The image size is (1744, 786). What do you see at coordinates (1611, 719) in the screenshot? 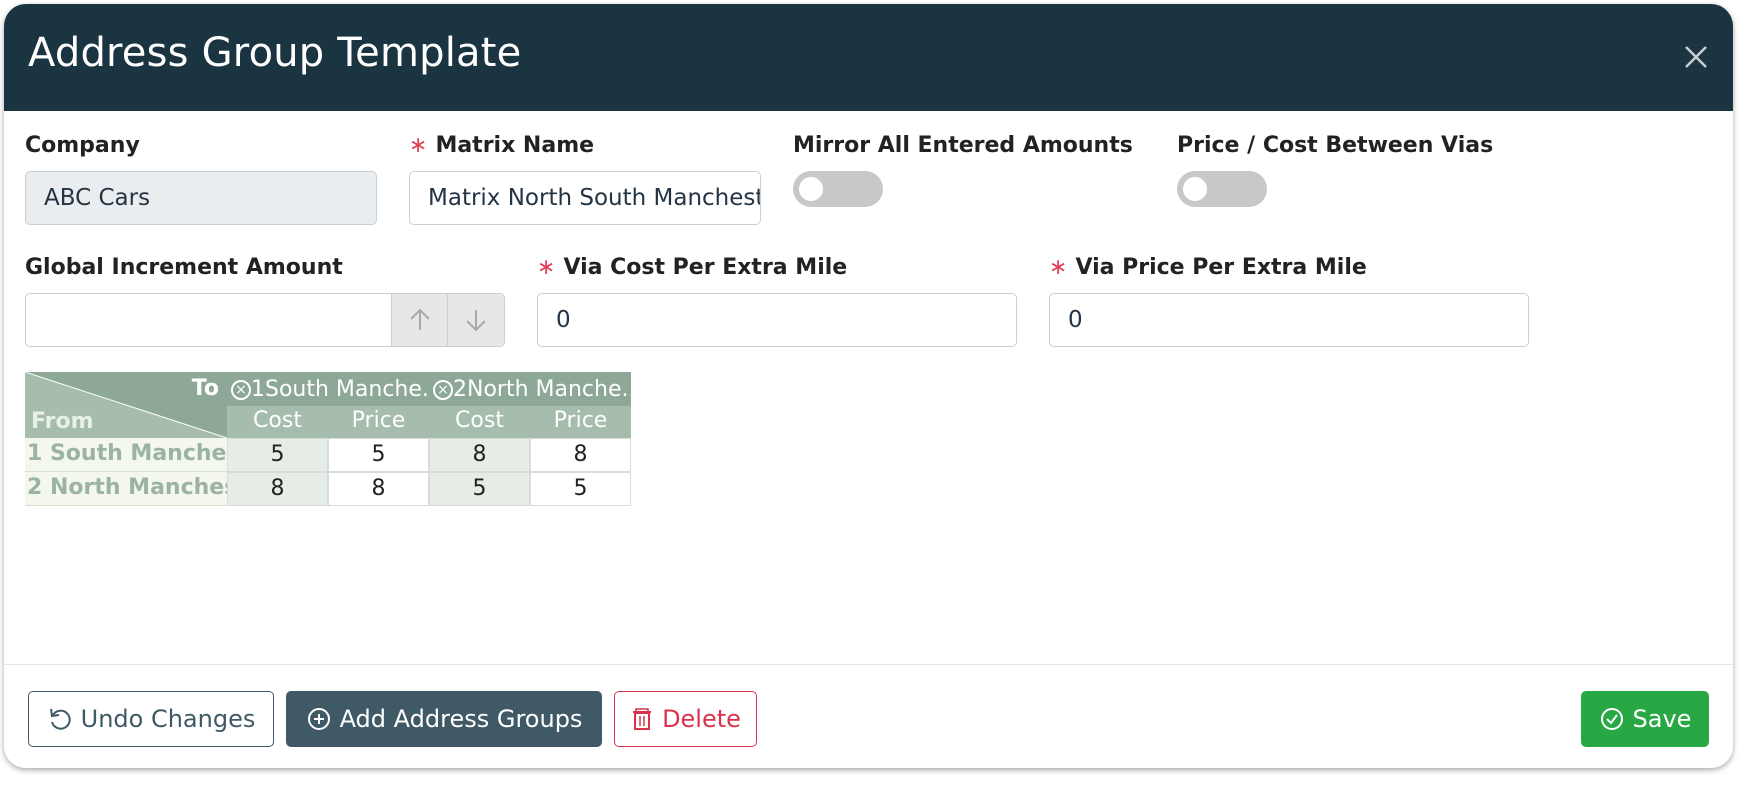
I see `check-circle-icon` at bounding box center [1611, 719].